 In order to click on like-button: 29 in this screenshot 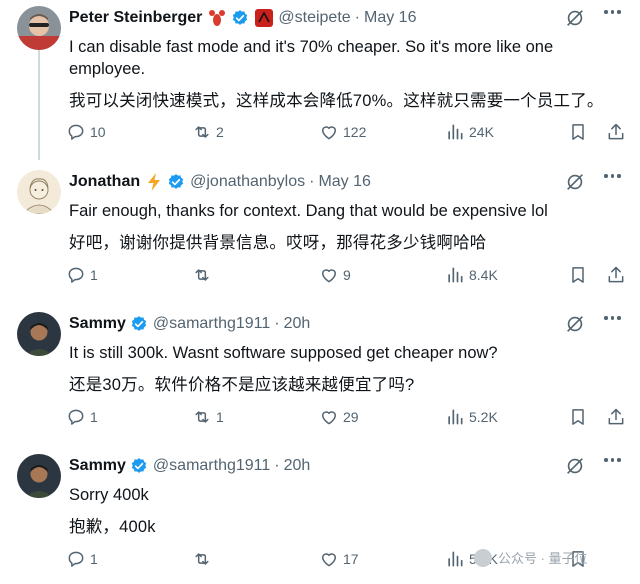, I will do `click(339, 417)`.